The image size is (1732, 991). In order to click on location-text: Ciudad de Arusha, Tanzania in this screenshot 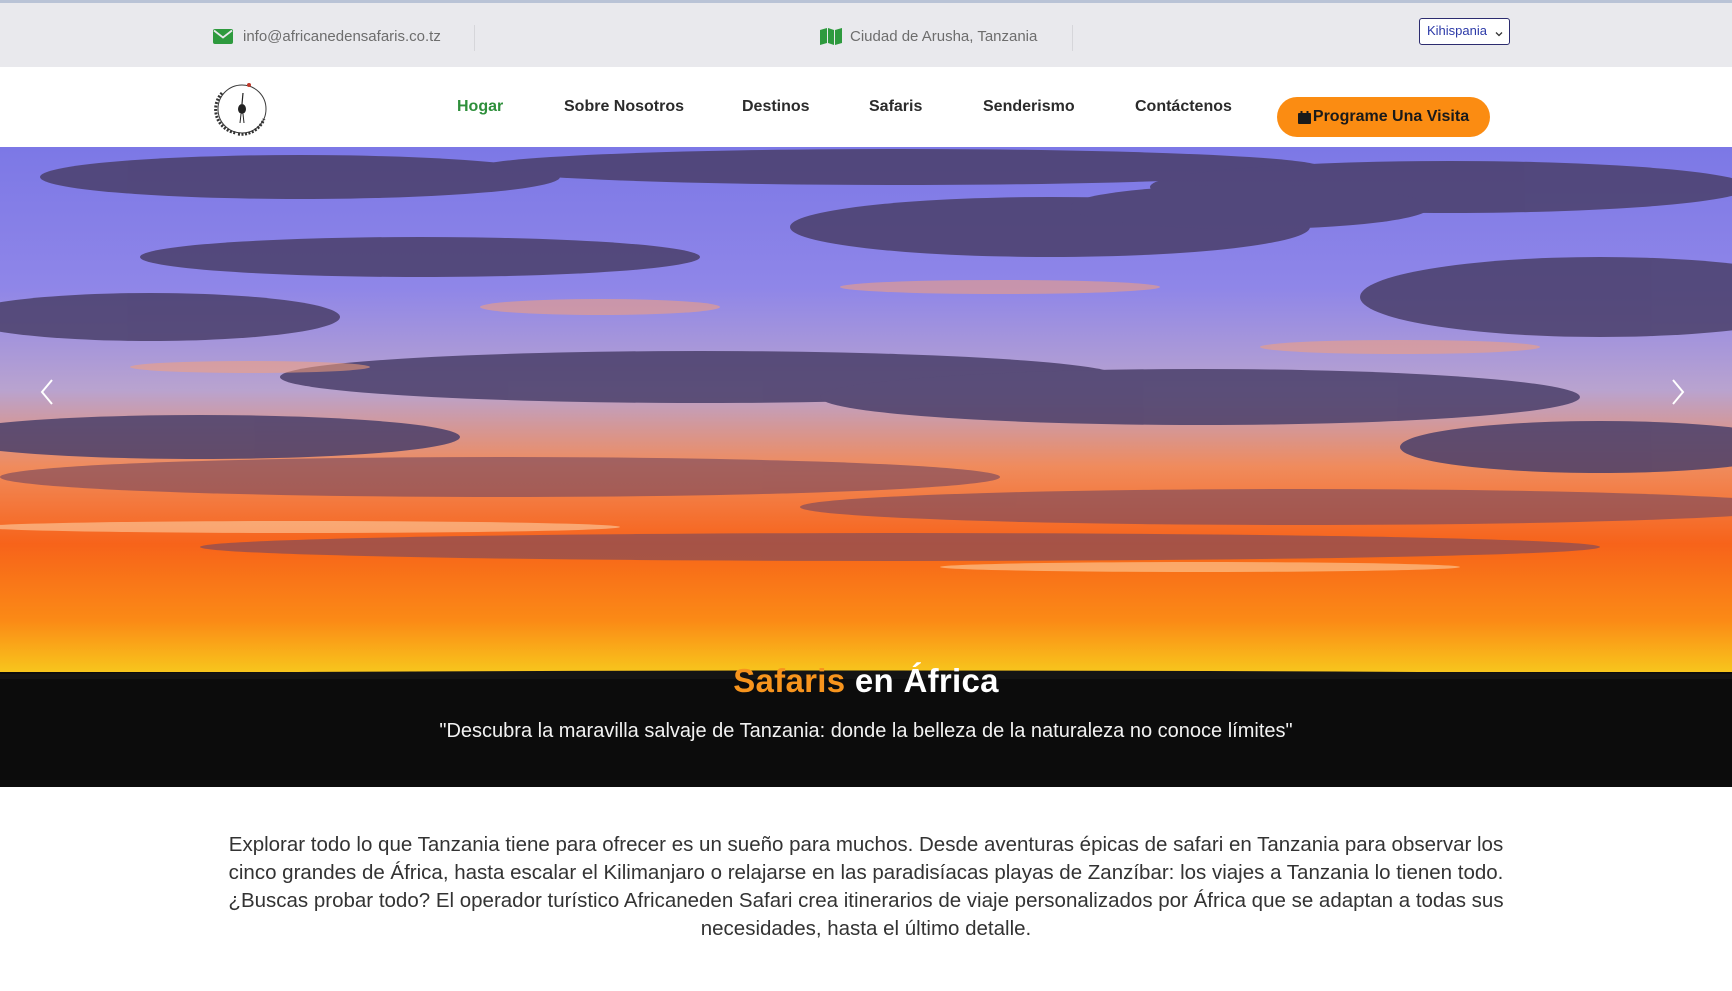, I will do `click(944, 36)`.